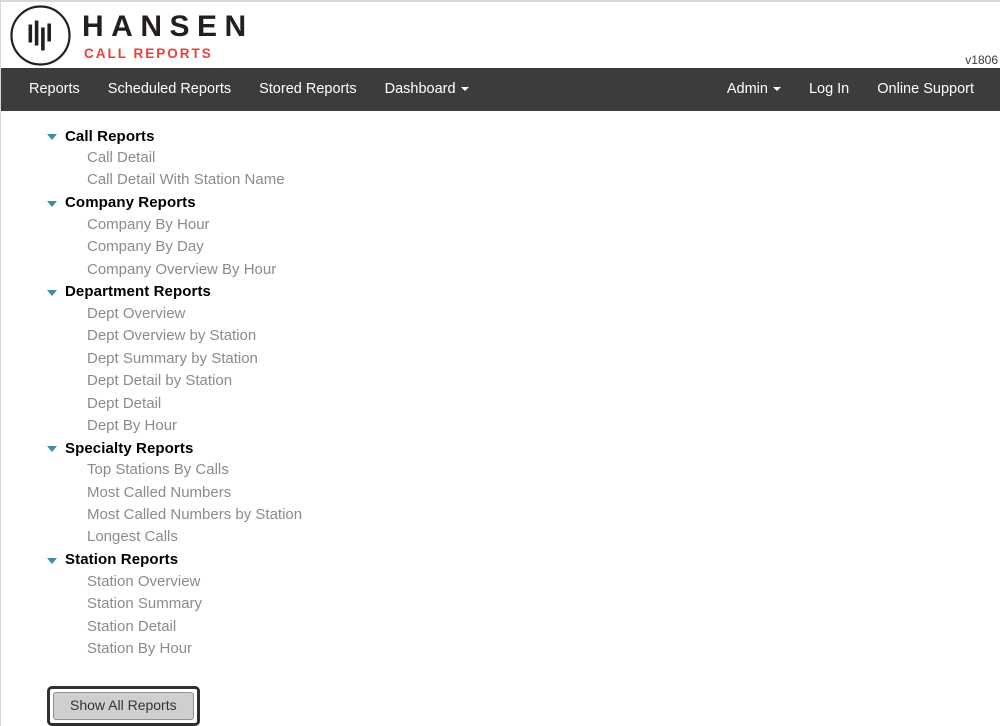 The height and width of the screenshot is (726, 1000). What do you see at coordinates (129, 448) in the screenshot?
I see `tree-group-label: Specialty Reports` at bounding box center [129, 448].